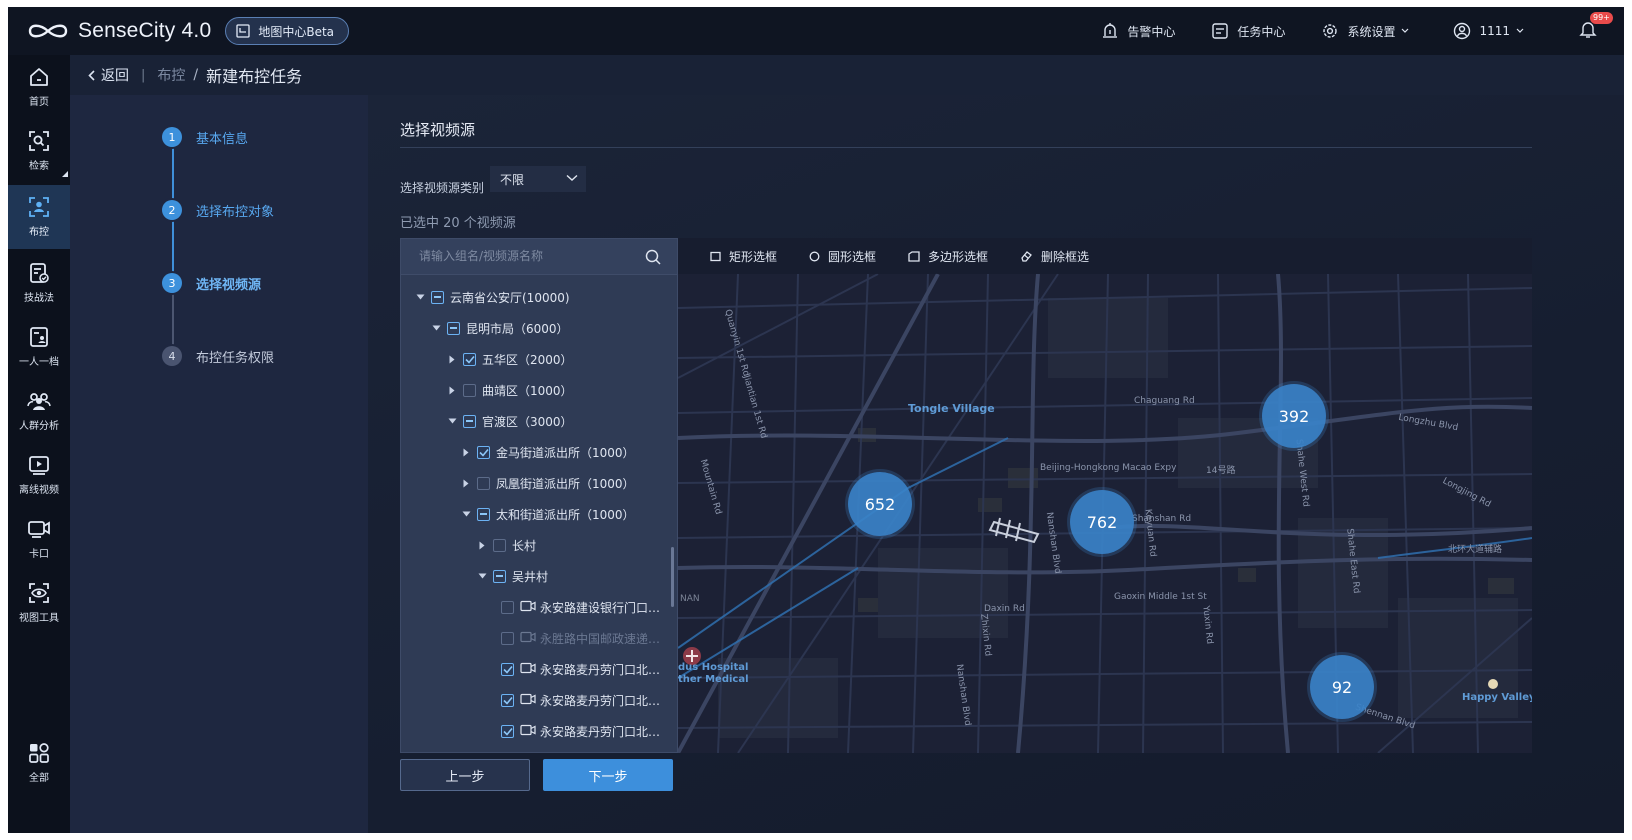 The height and width of the screenshot is (840, 1632). I want to click on step-task-permission: 4 布控任务权限, so click(218, 356).